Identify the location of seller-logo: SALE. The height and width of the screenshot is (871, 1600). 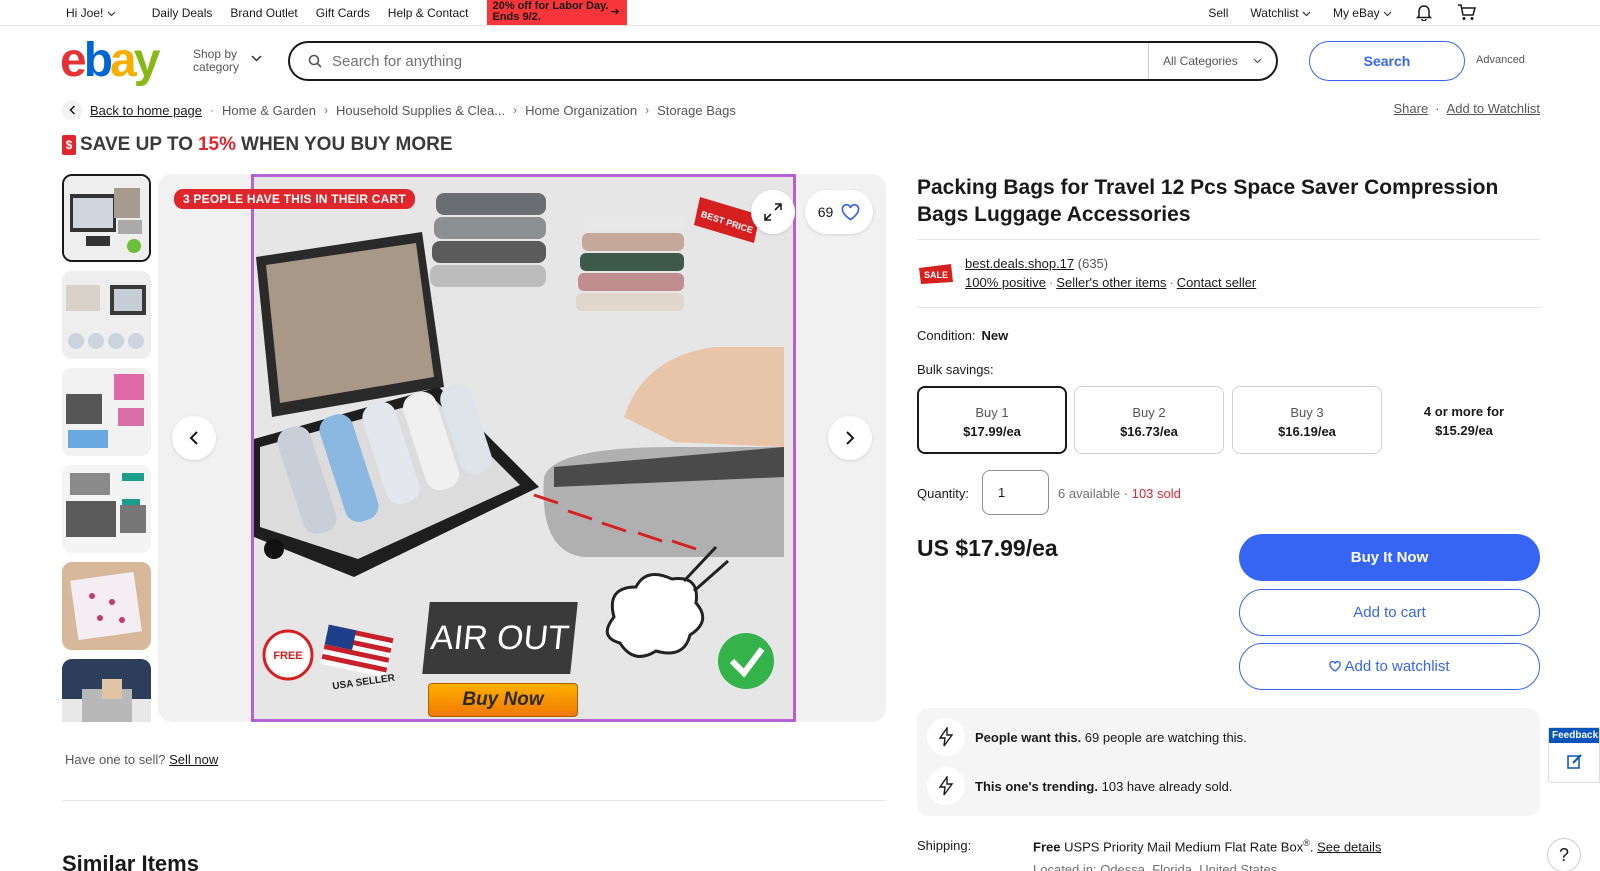
(936, 274).